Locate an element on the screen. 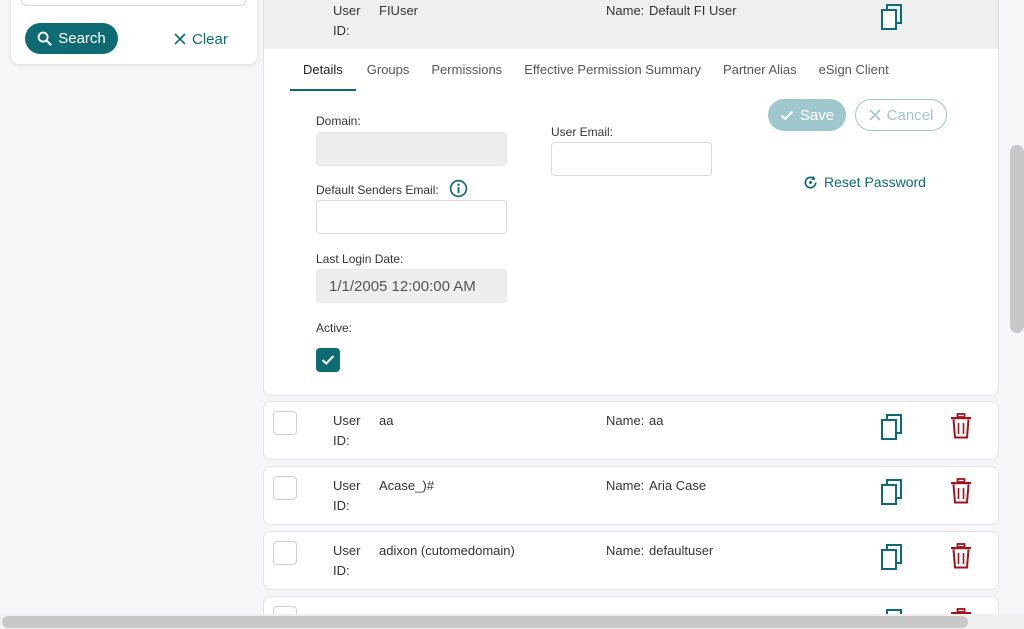  info-icon is located at coordinates (458, 188).